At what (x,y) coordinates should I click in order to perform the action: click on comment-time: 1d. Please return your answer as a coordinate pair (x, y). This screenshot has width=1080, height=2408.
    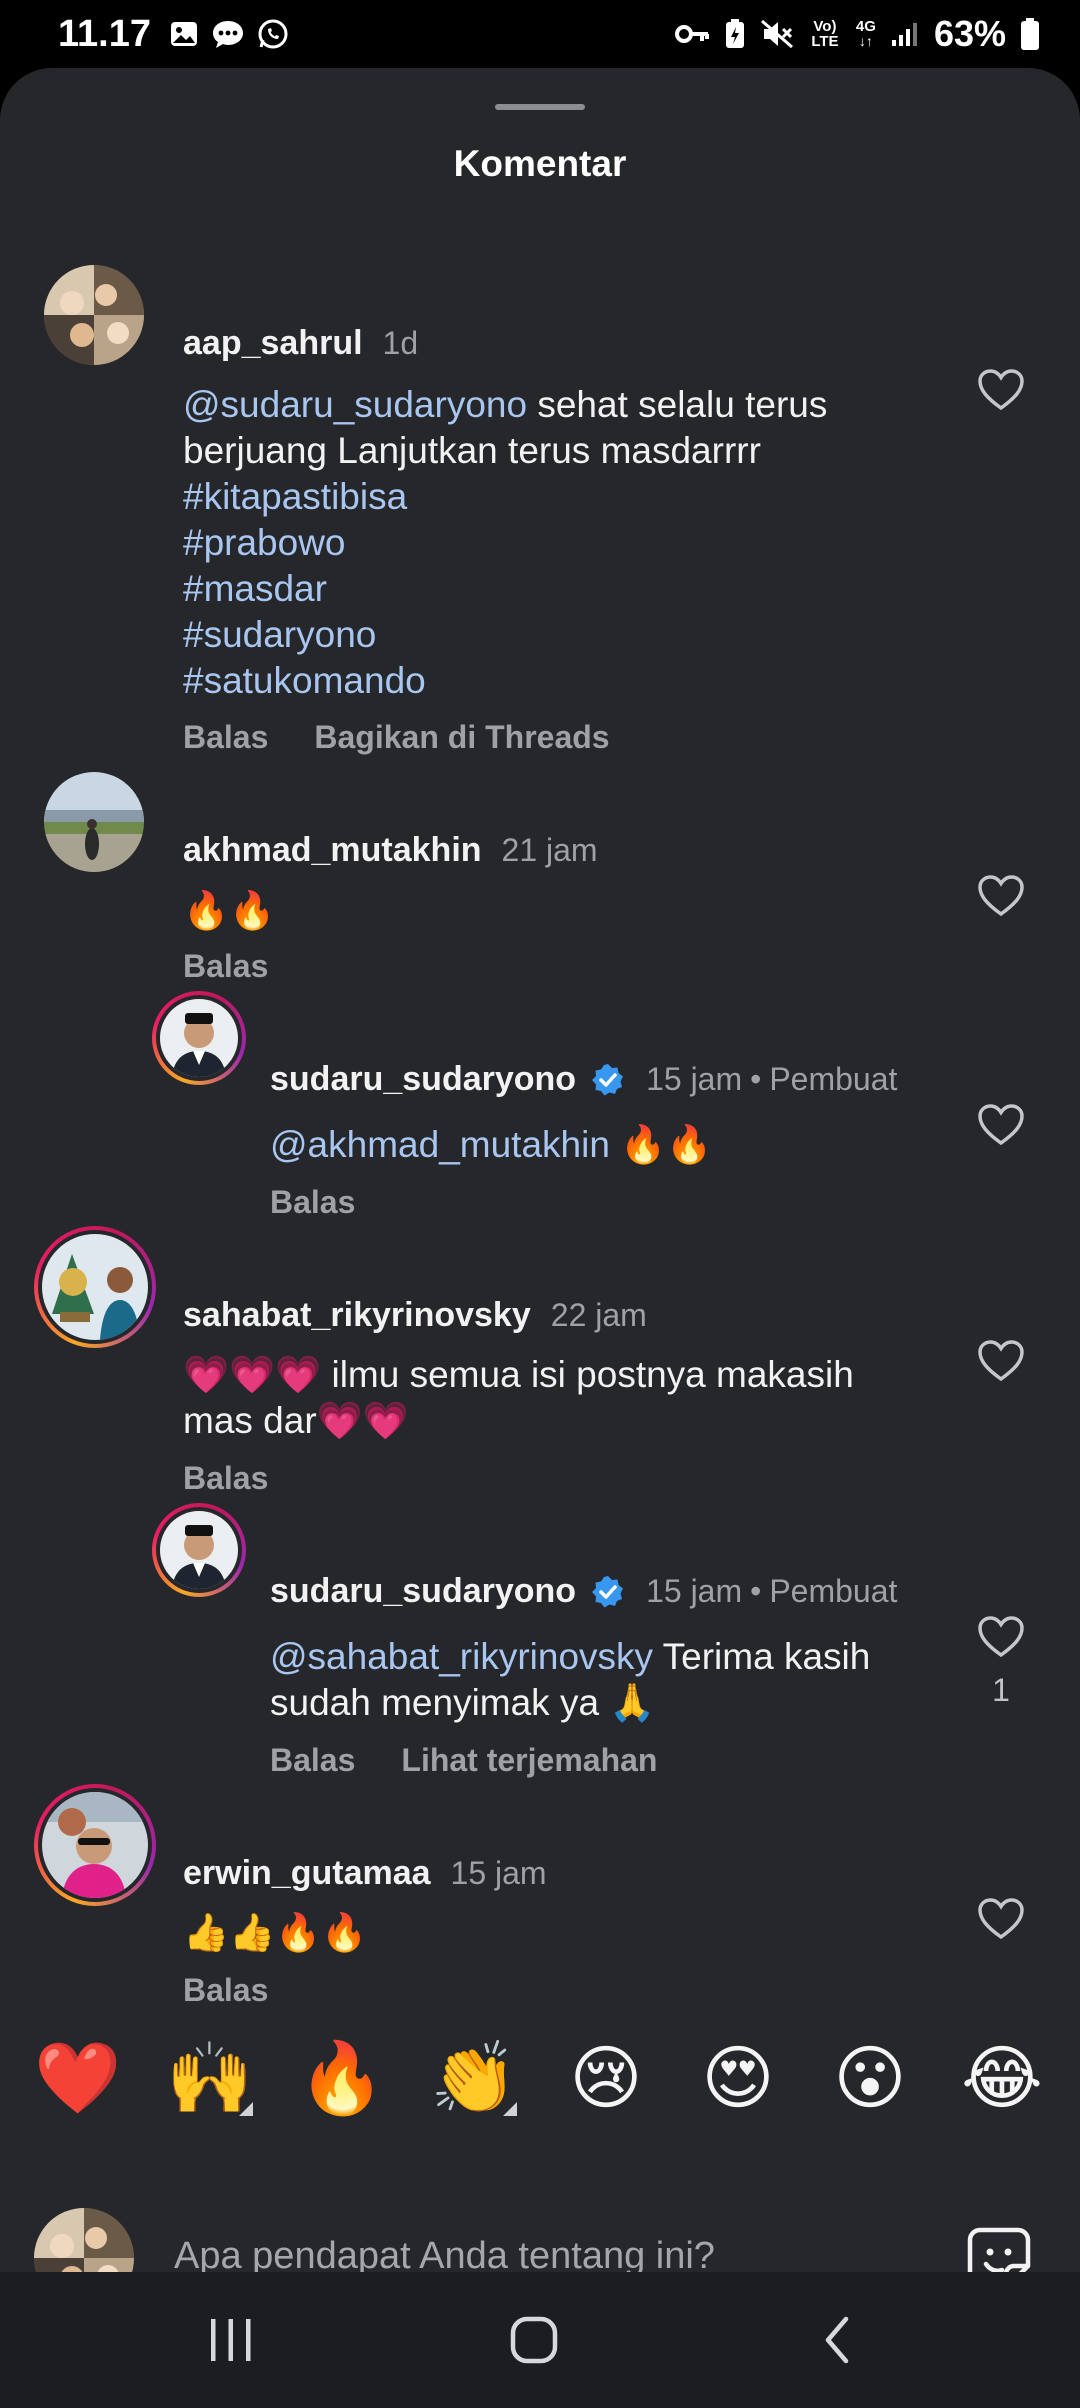
    Looking at the image, I should click on (400, 343).